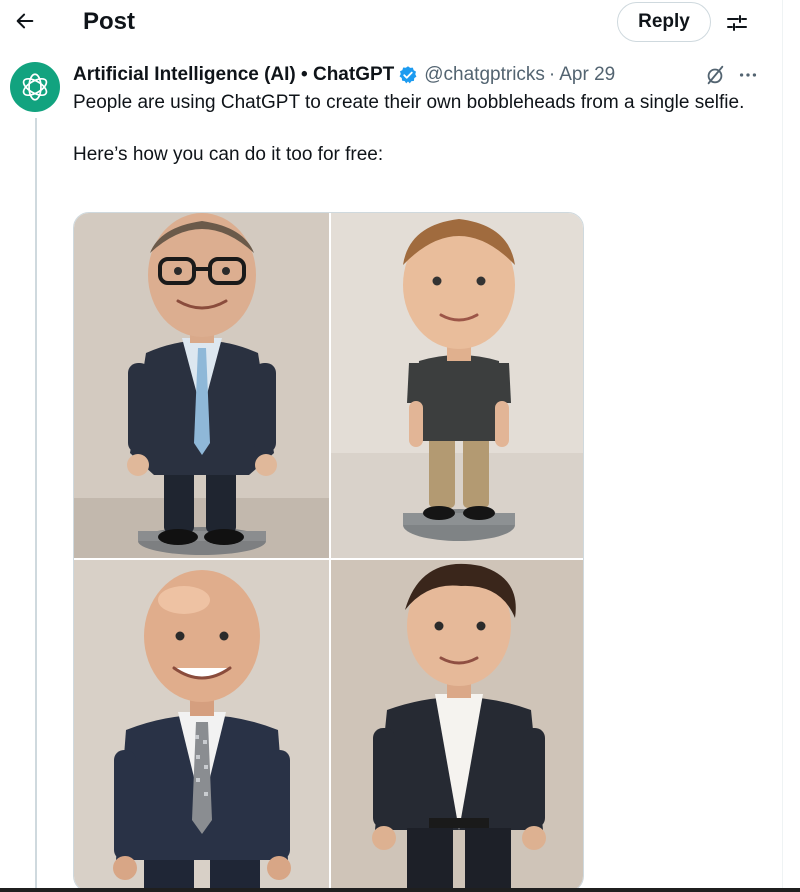  I want to click on verified-badge-icon, so click(408, 75).